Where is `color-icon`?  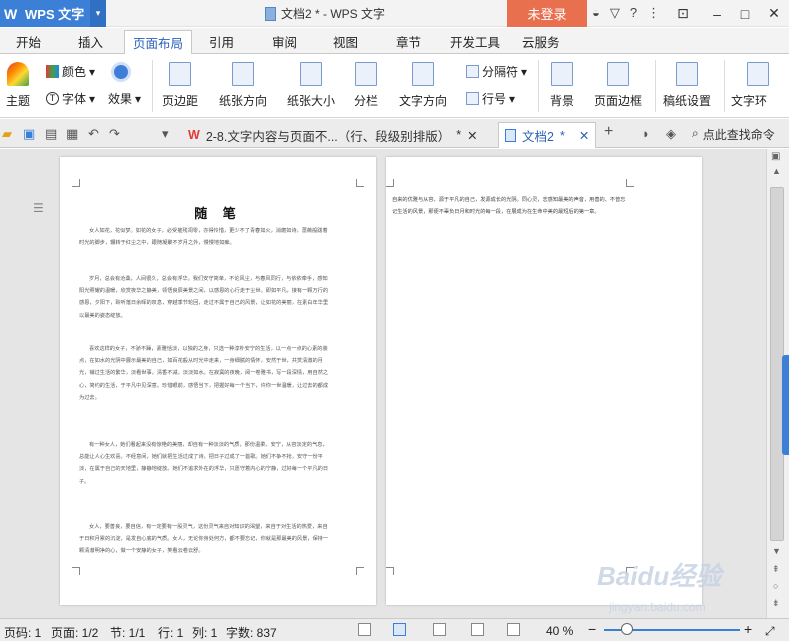
color-icon is located at coordinates (52, 71).